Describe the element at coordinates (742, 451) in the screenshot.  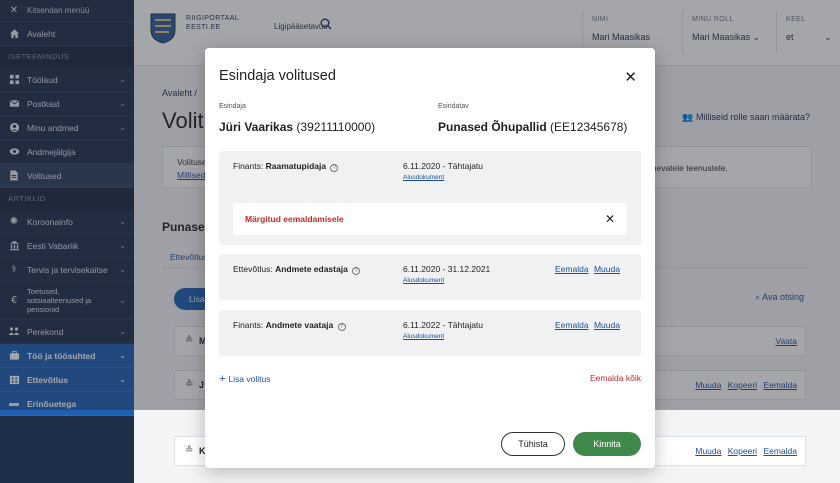
I see `copy-link: Kopeeri` at that location.